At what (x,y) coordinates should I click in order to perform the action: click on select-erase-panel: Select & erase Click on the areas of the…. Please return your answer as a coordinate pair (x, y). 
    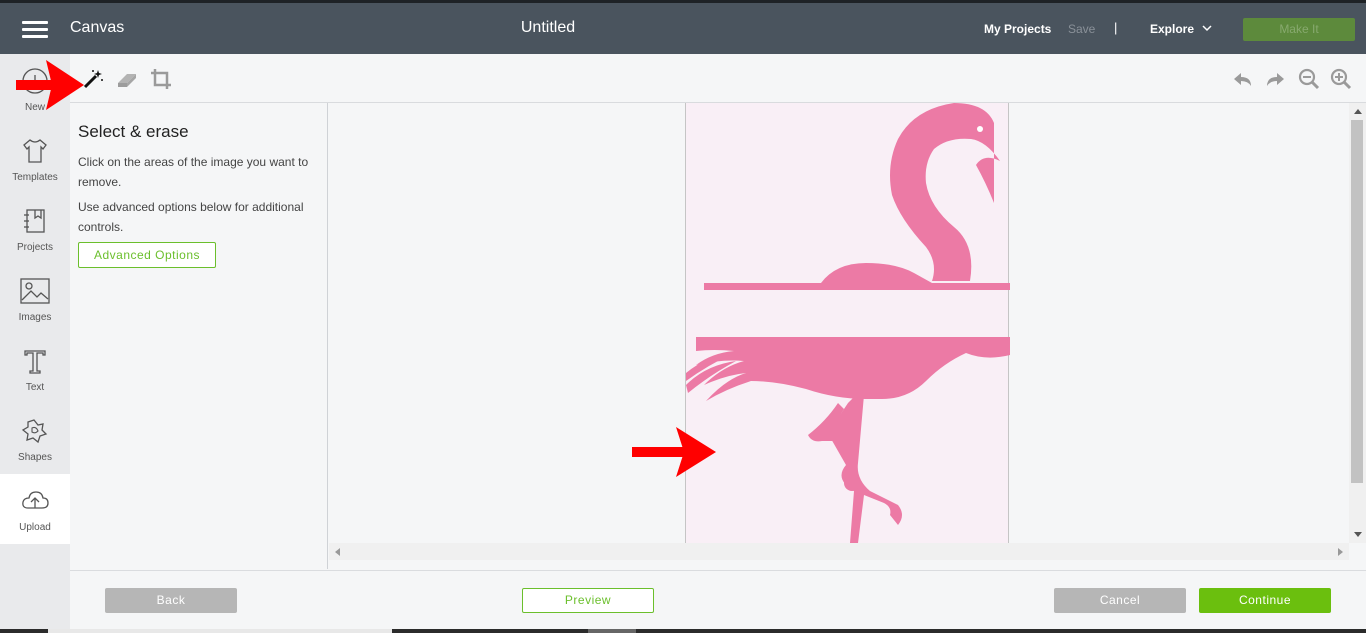
    Looking at the image, I should click on (199, 336).